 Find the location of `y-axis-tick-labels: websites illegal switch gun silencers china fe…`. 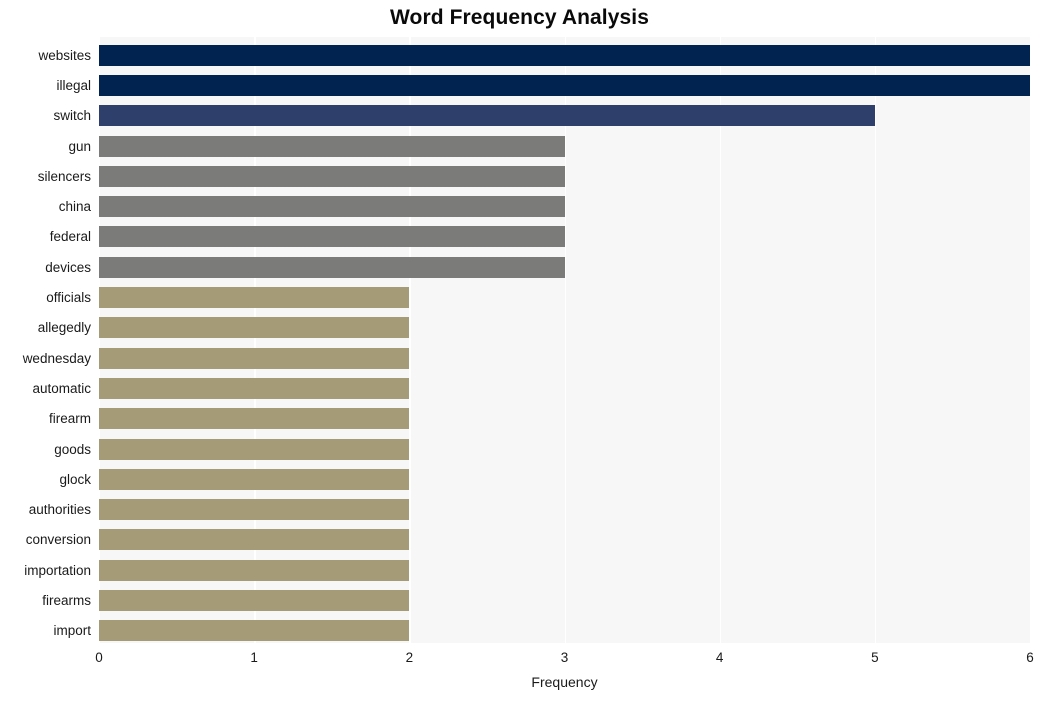

y-axis-tick-labels: websites illegal switch gun silencers china fe… is located at coordinates (45, 340).